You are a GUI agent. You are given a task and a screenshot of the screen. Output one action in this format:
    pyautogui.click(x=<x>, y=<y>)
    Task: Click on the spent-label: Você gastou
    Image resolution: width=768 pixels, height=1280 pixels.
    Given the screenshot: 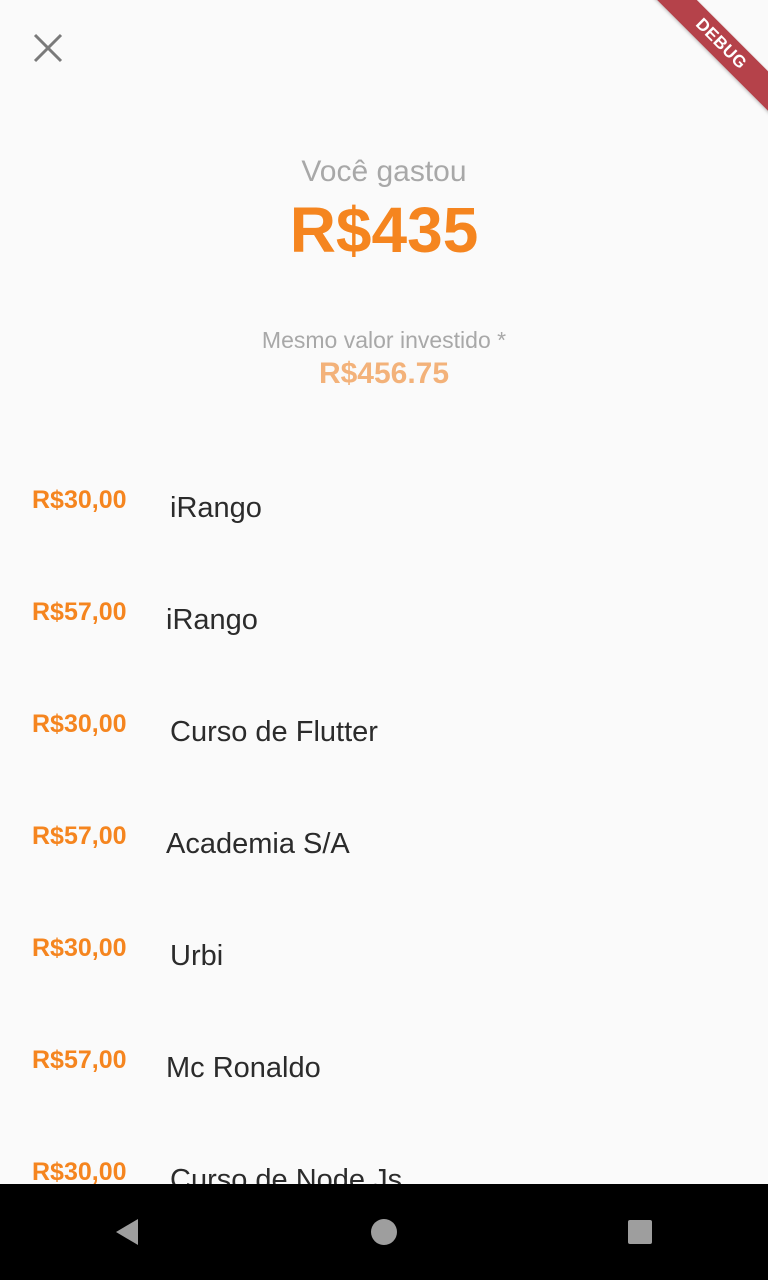 What is the action you would take?
    pyautogui.click(x=384, y=171)
    